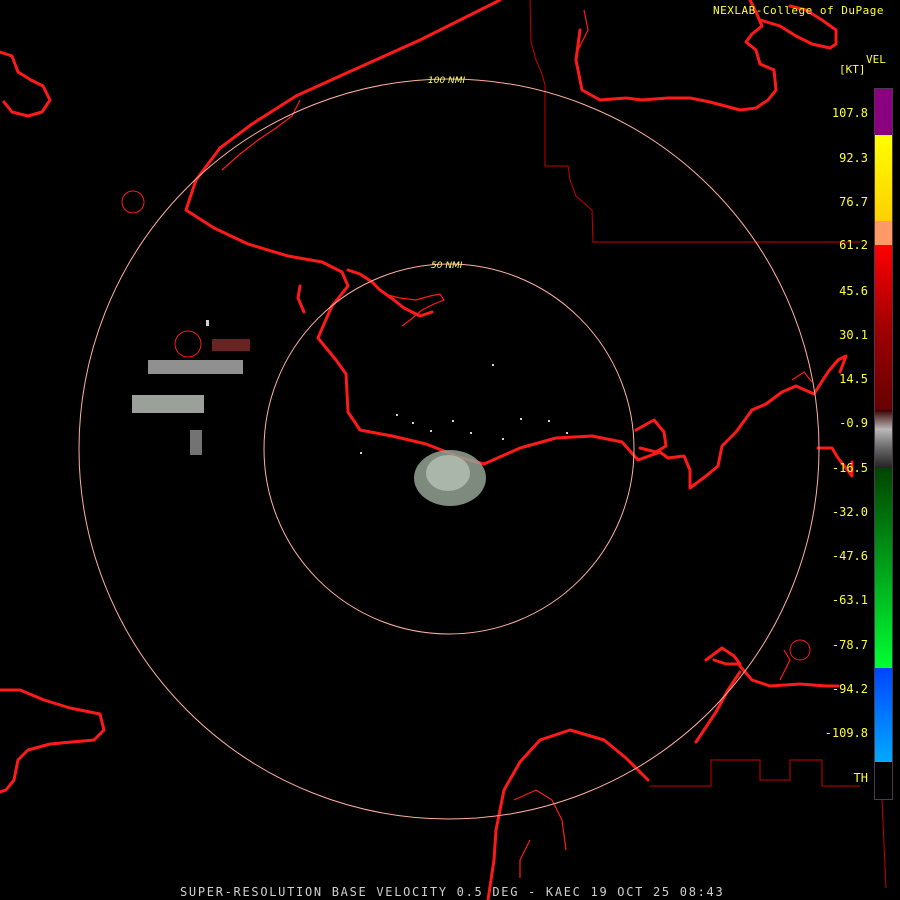 This screenshot has width=900, height=900. I want to click on legend-tick-92-3: 92.3, so click(853, 158).